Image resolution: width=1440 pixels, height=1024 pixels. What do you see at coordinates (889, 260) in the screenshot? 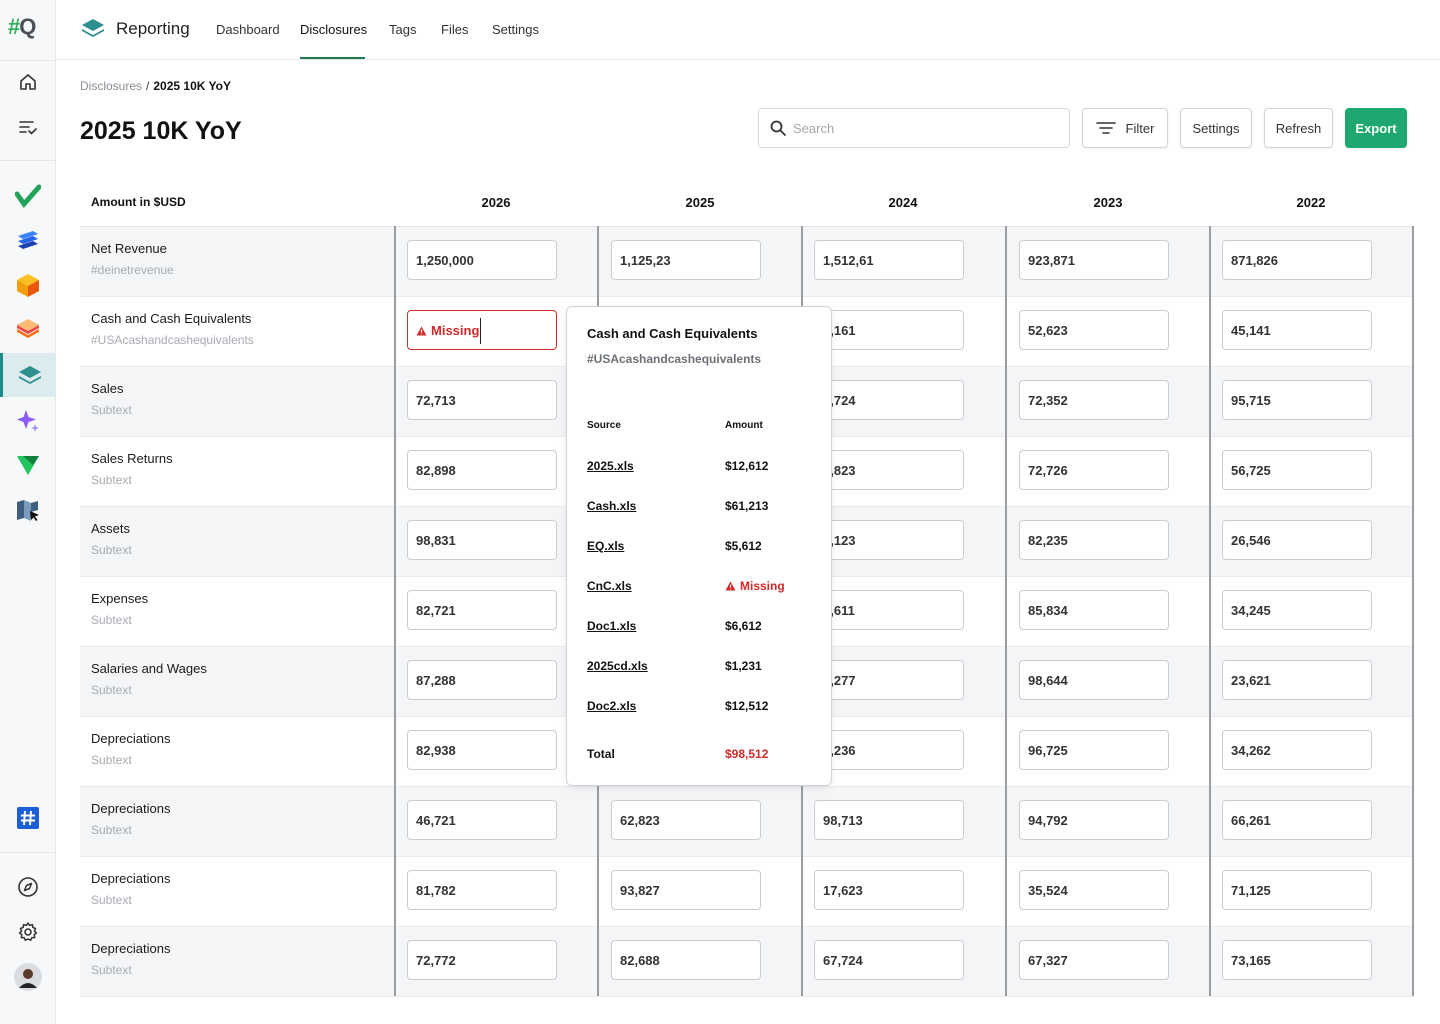
I see `amount-cell: 1,512,61` at bounding box center [889, 260].